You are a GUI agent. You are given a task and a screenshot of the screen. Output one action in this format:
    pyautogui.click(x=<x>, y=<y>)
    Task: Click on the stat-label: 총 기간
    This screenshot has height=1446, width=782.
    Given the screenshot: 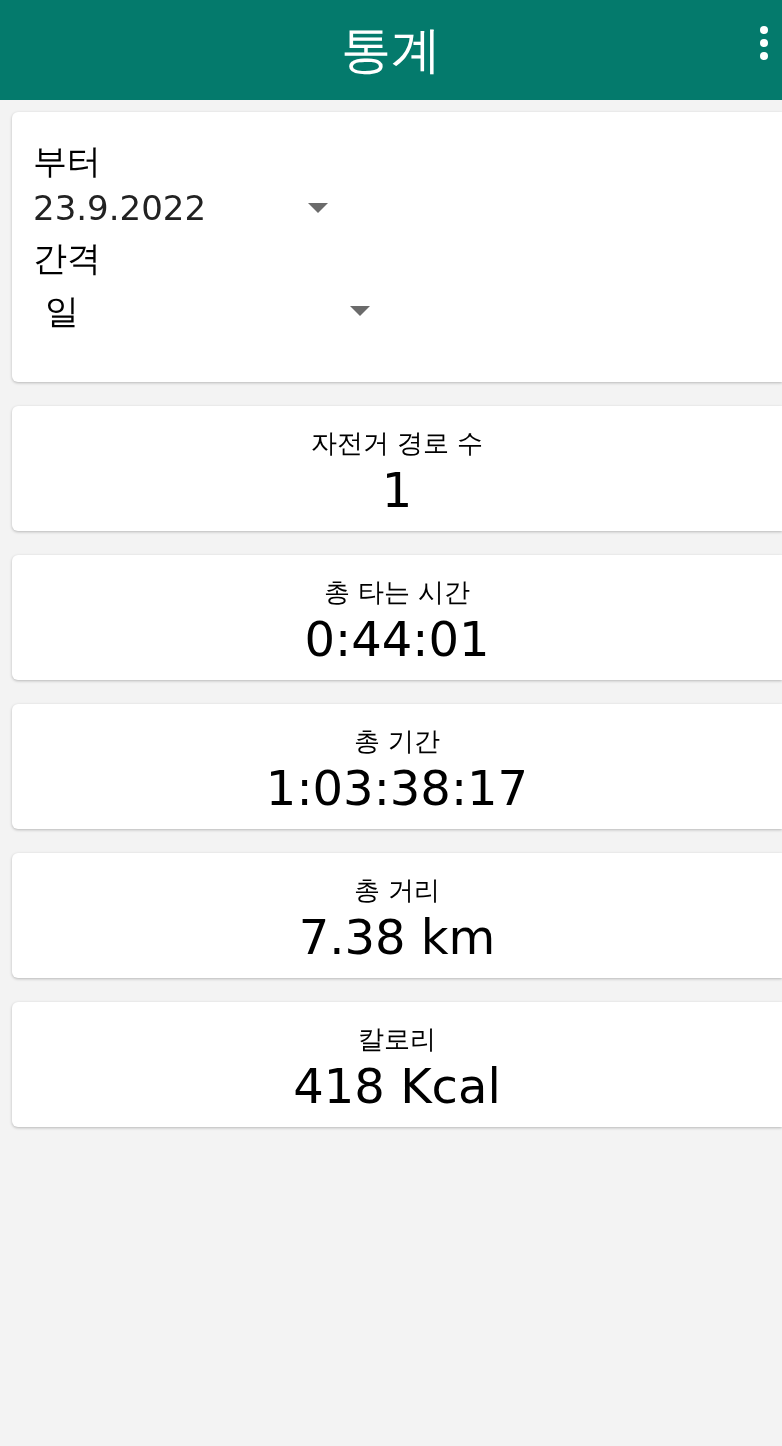 What is the action you would take?
    pyautogui.click(x=397, y=741)
    